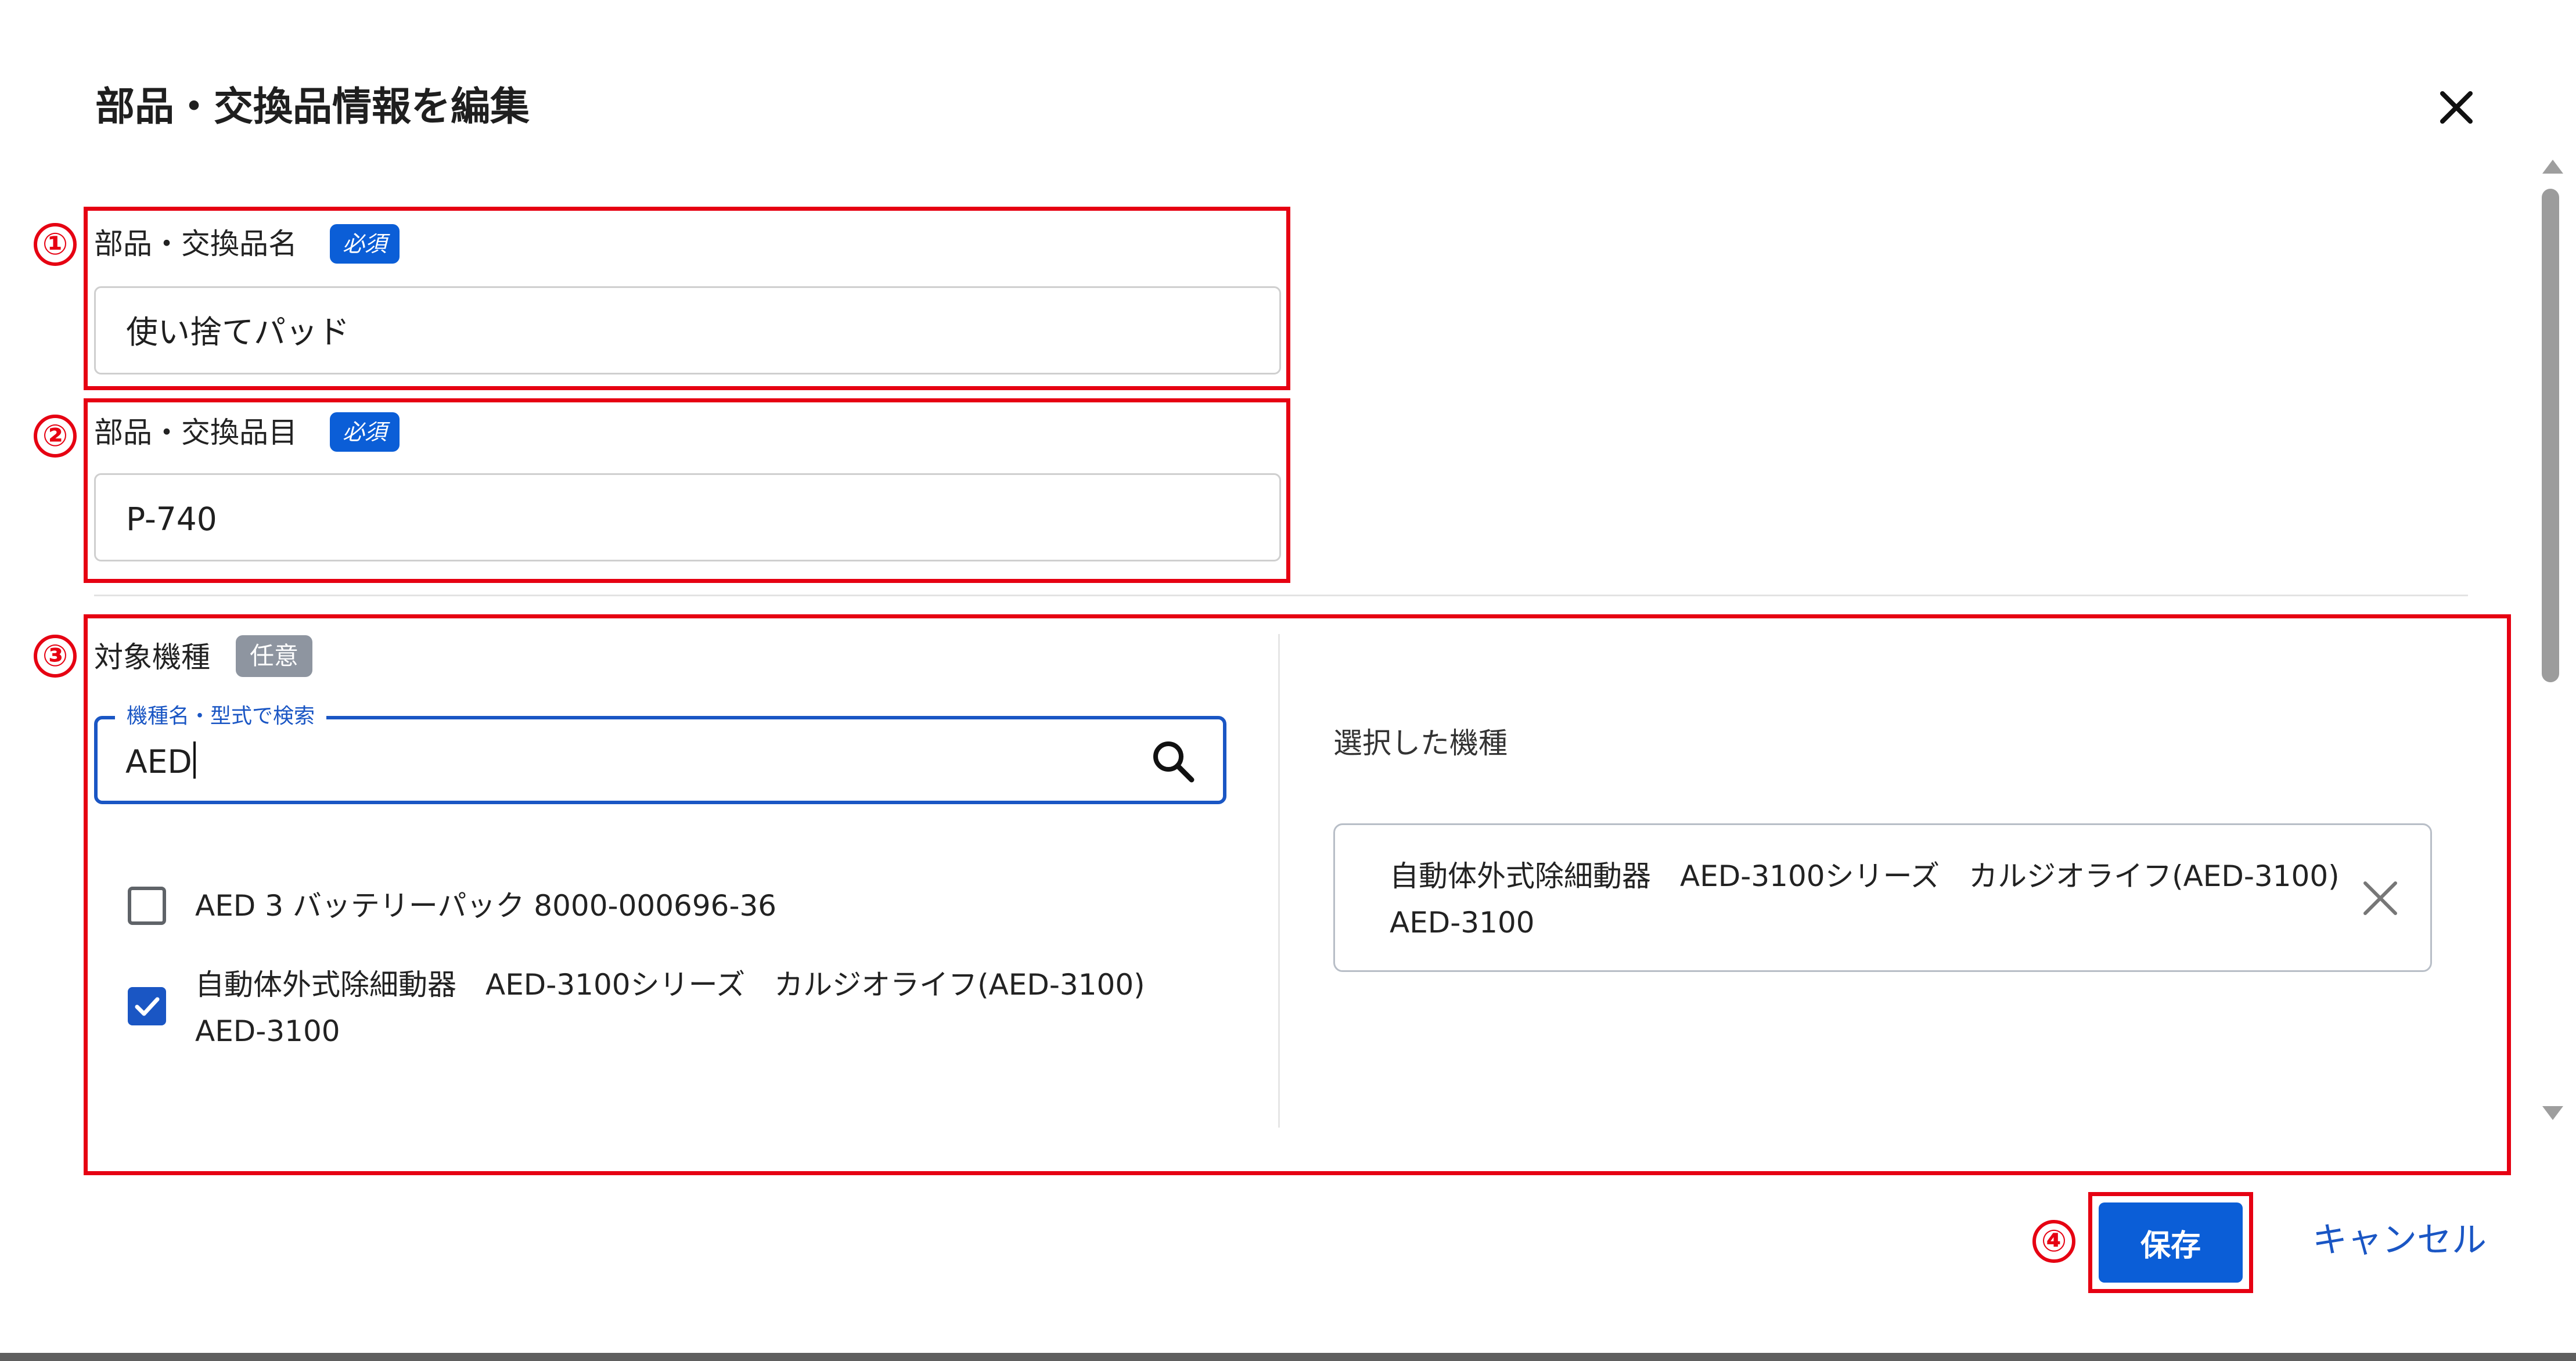 The height and width of the screenshot is (1361, 2576). Describe the element at coordinates (2552, 167) in the screenshot. I see `scroll-up-arrow-icon` at that location.